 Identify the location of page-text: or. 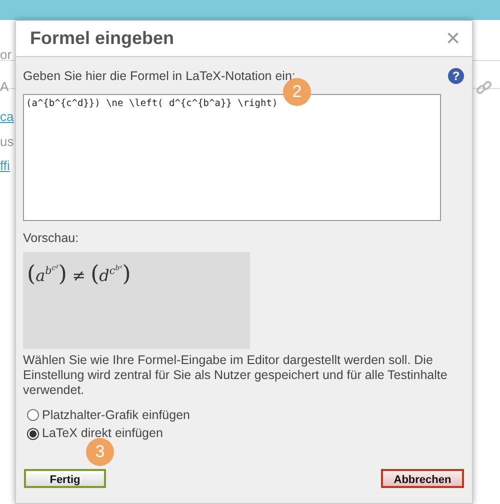
(6, 55).